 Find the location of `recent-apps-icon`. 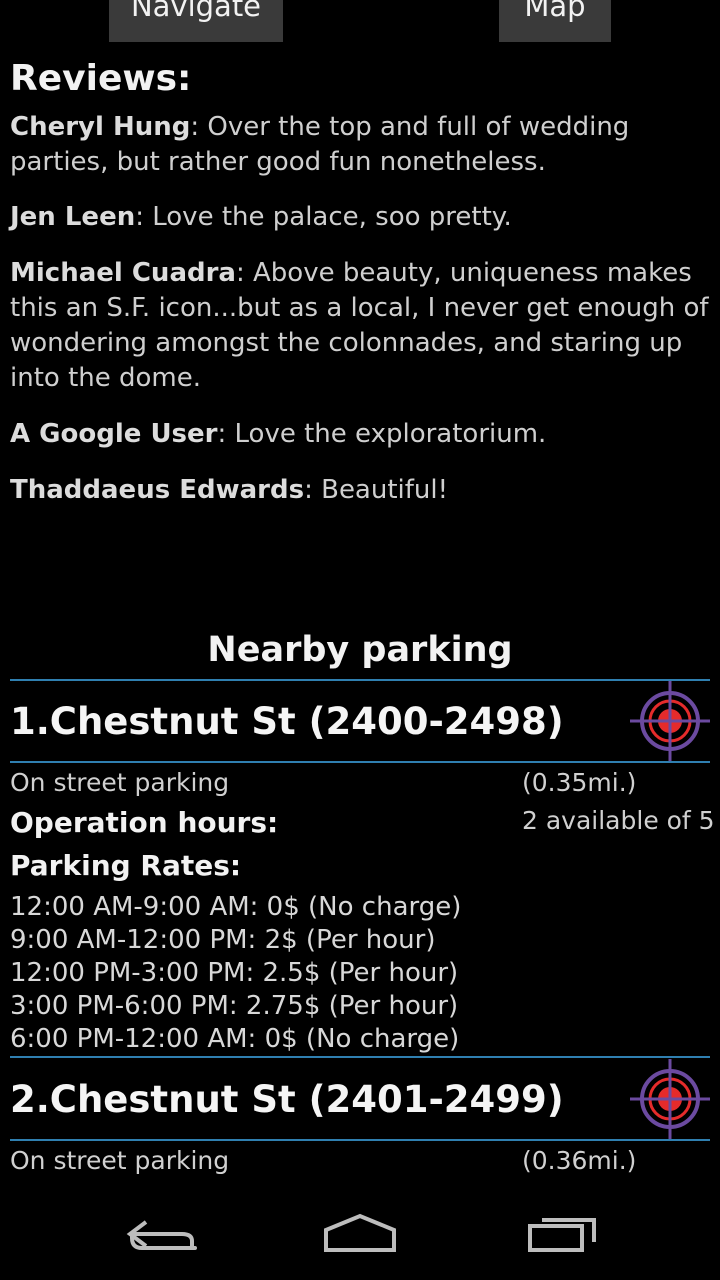

recent-apps-icon is located at coordinates (564, 1235).